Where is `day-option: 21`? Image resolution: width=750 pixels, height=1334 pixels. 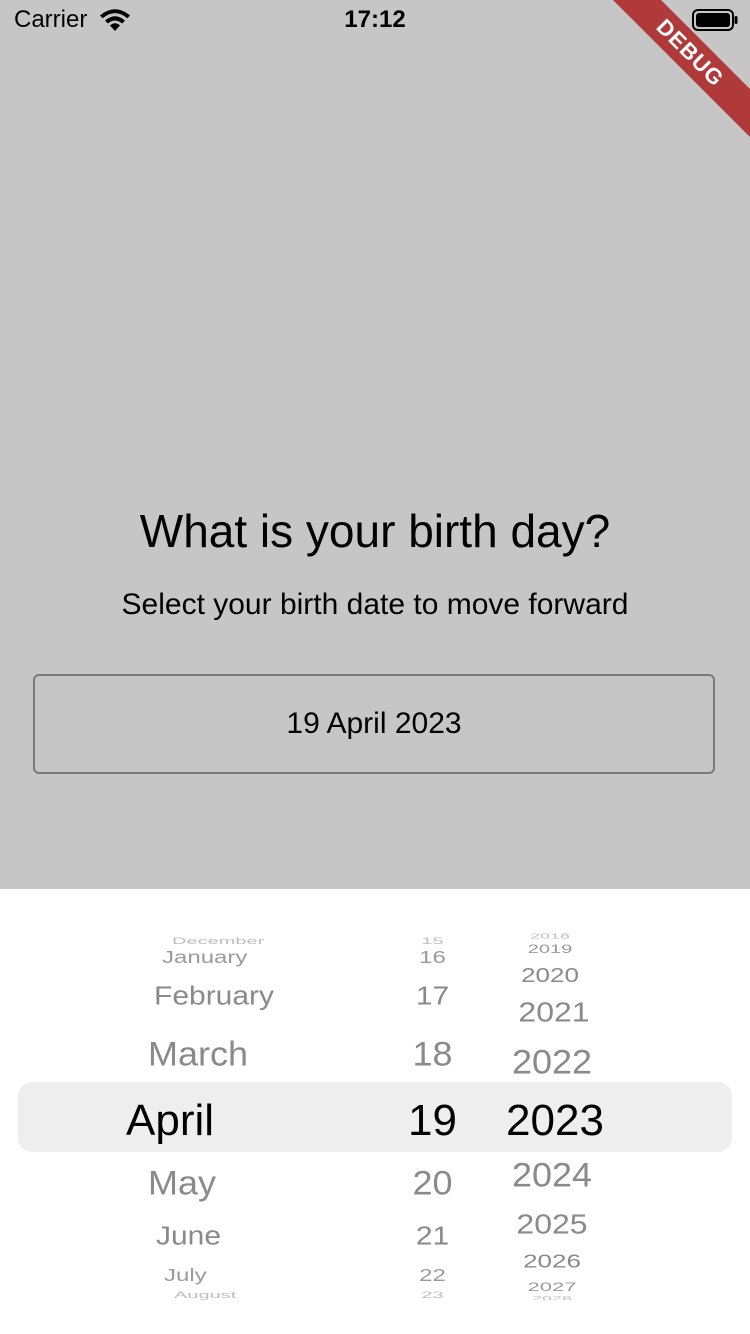
day-option: 21 is located at coordinates (432, 1236).